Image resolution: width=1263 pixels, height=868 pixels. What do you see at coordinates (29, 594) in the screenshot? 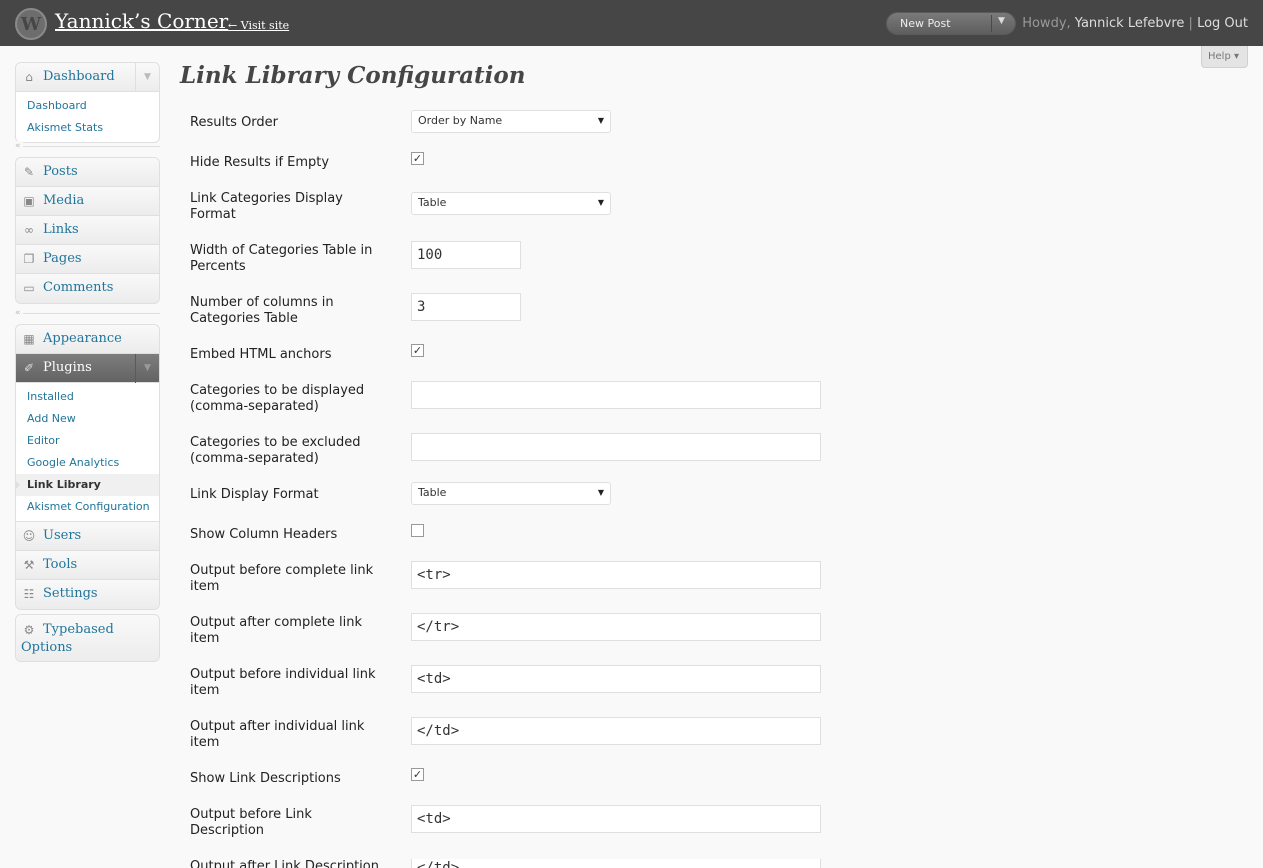
I see `settings-icon: ☷` at bounding box center [29, 594].